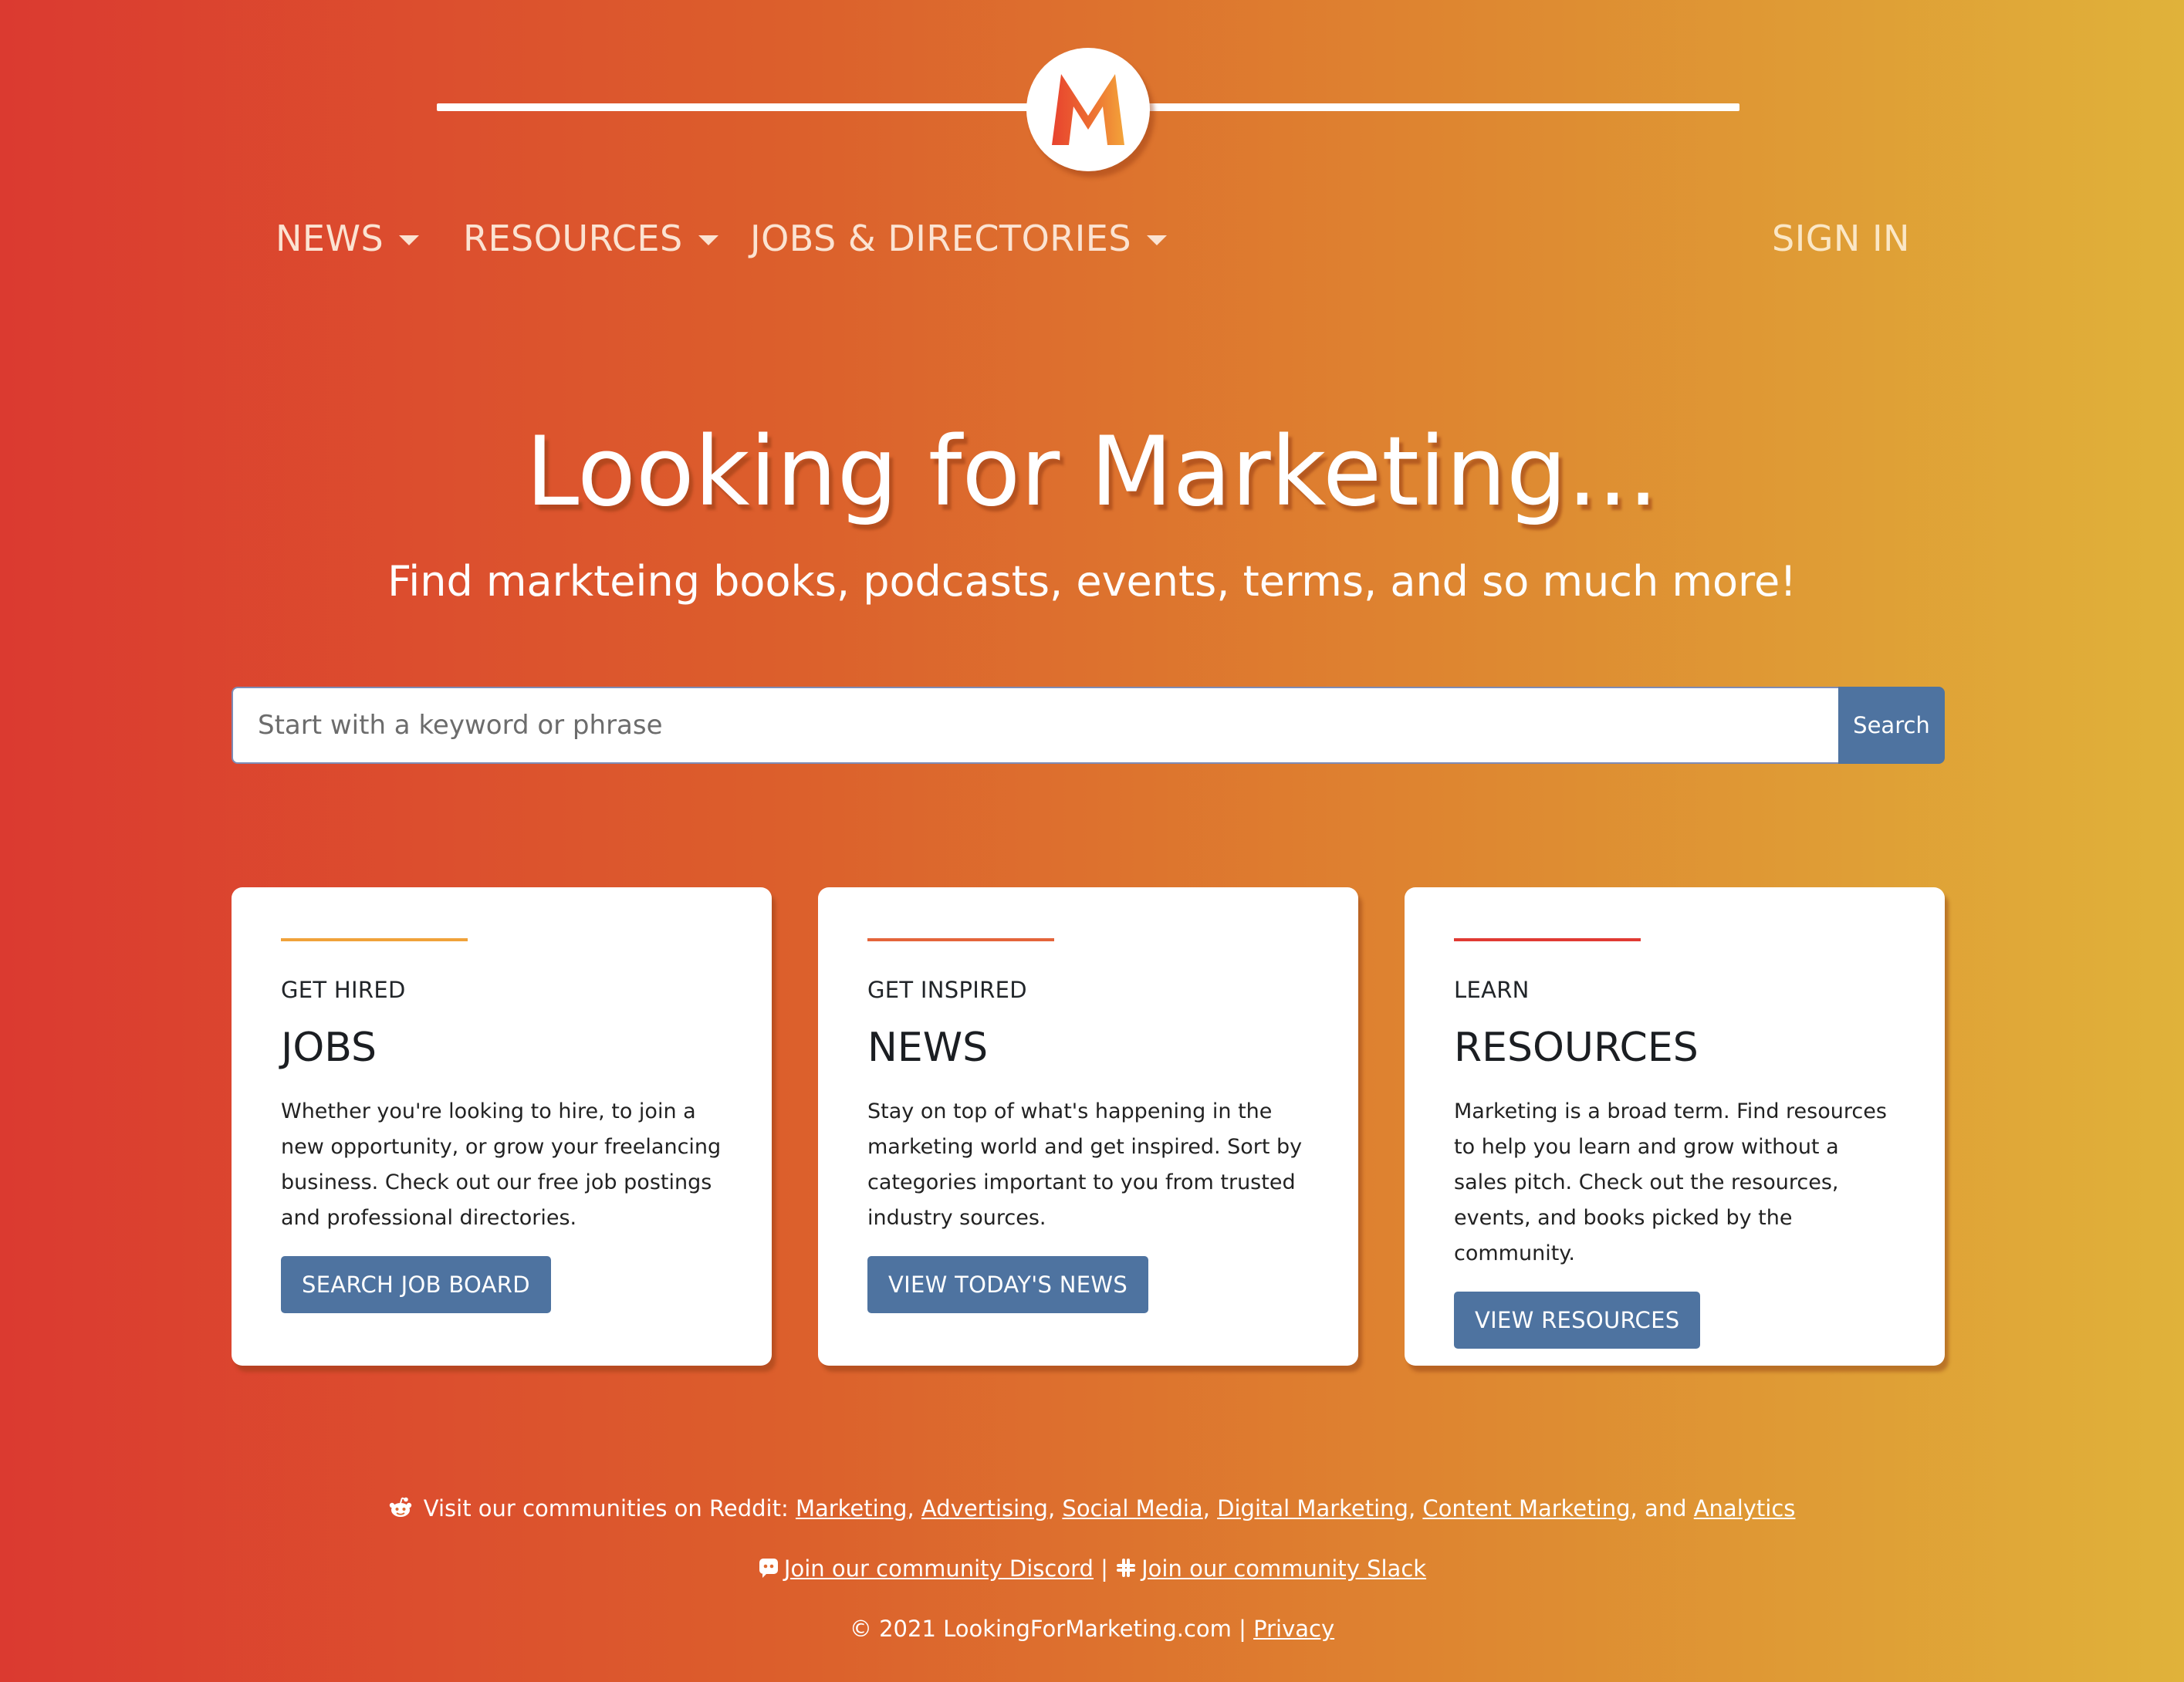 This screenshot has height=1682, width=2184. What do you see at coordinates (1312, 1508) in the screenshot?
I see `reddit-link-digital-marketing: Digital Marketing` at bounding box center [1312, 1508].